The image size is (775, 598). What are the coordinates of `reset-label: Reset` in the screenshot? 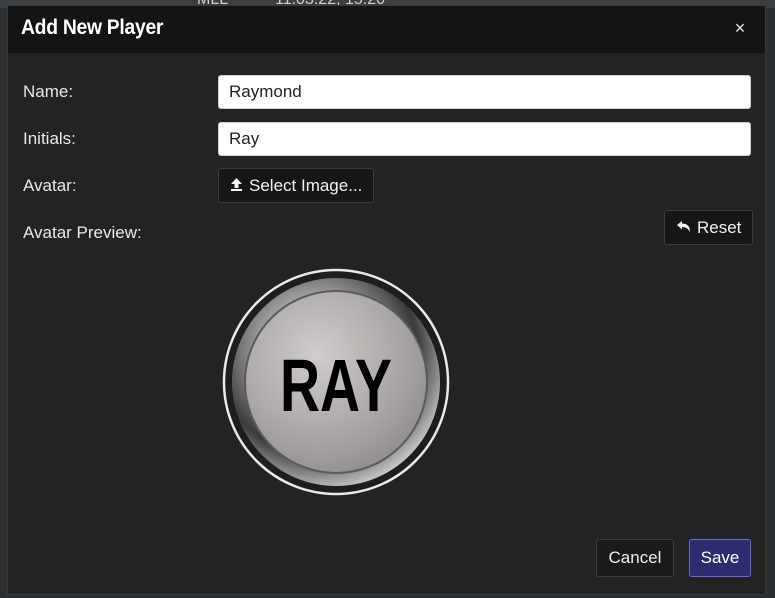 It's located at (719, 227).